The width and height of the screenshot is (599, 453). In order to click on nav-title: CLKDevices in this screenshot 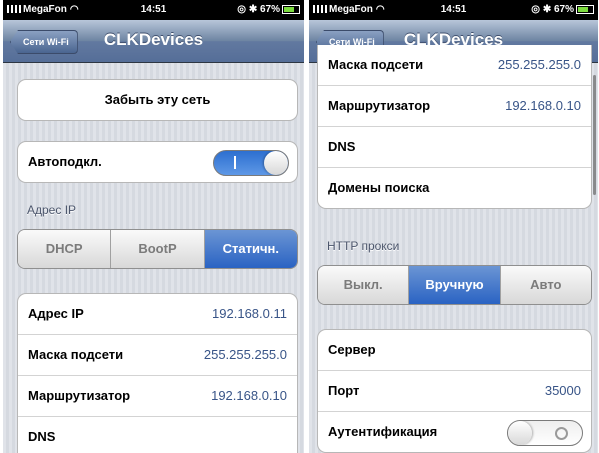, I will do `click(153, 39)`.